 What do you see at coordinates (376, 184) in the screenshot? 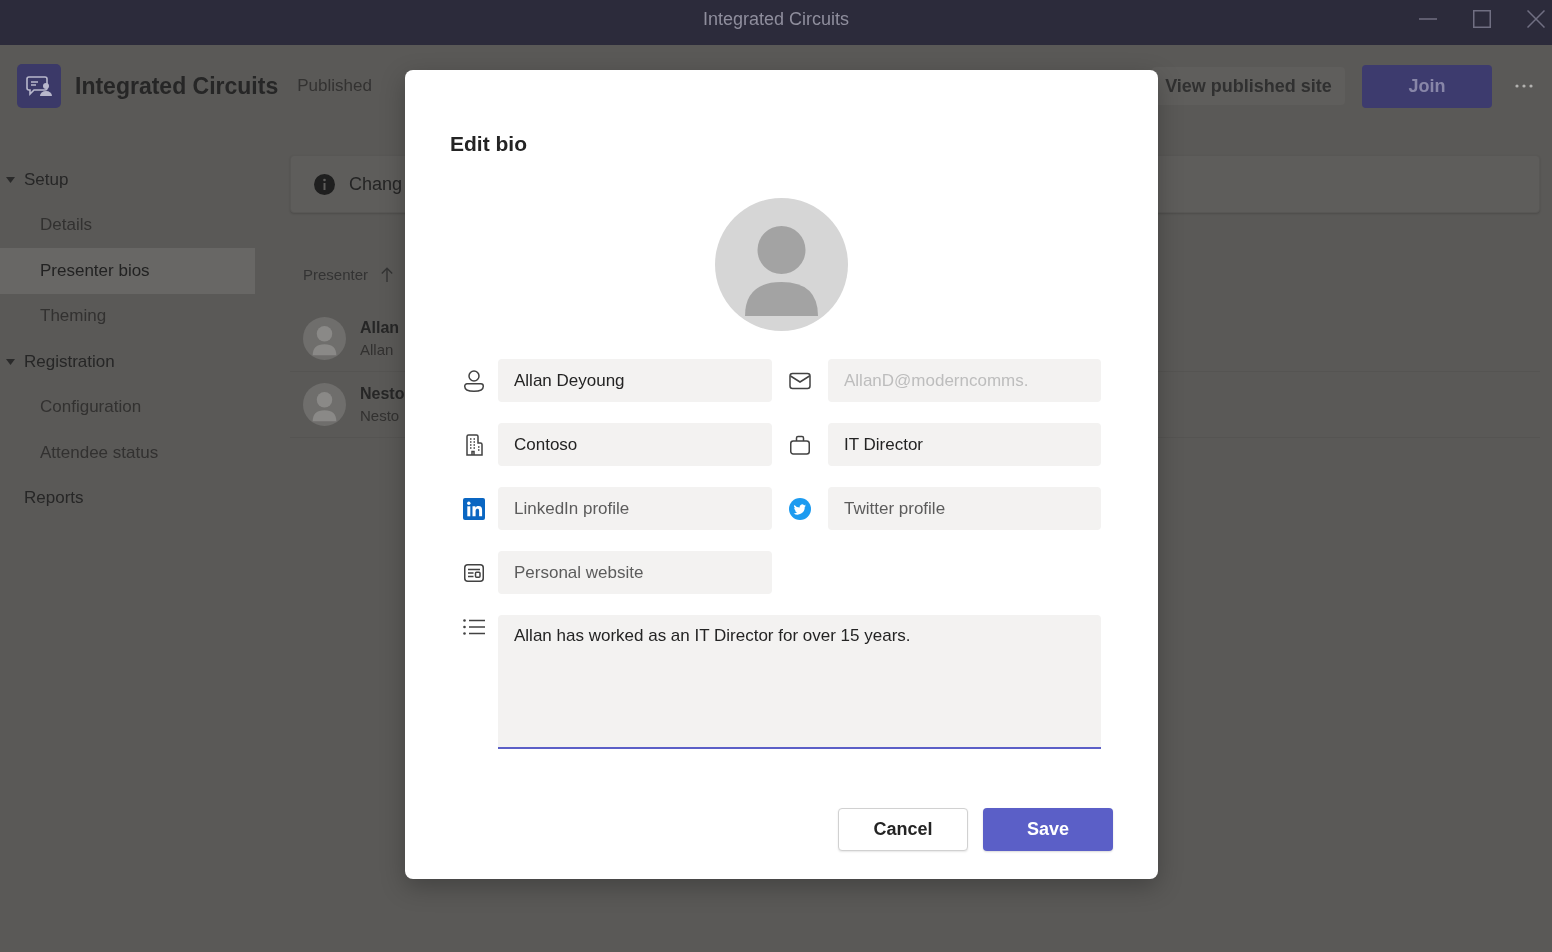
I see `banner-text: Chang` at bounding box center [376, 184].